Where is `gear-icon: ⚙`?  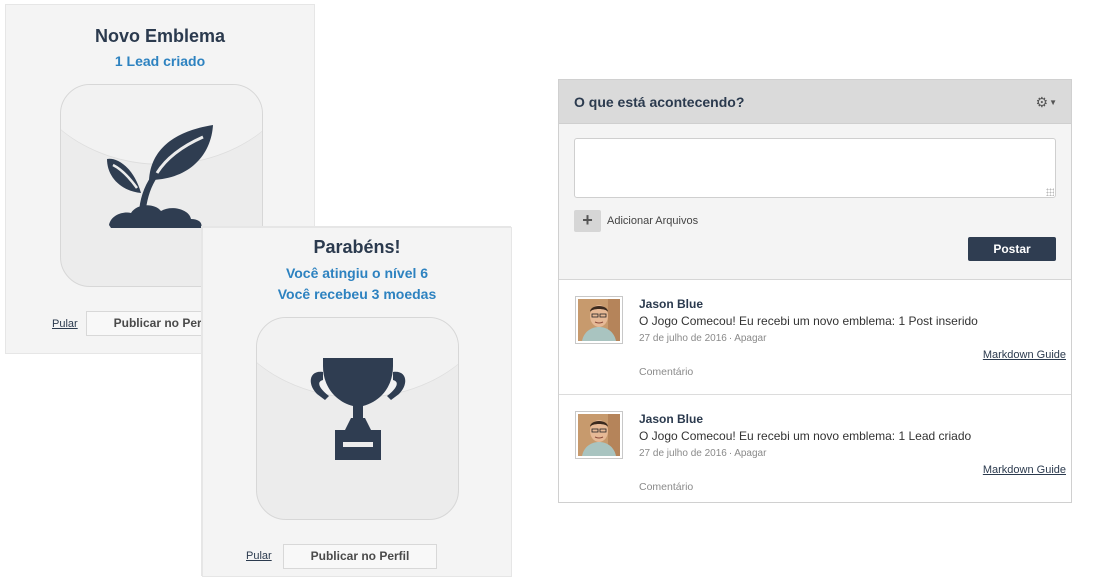
gear-icon: ⚙ is located at coordinates (1042, 102).